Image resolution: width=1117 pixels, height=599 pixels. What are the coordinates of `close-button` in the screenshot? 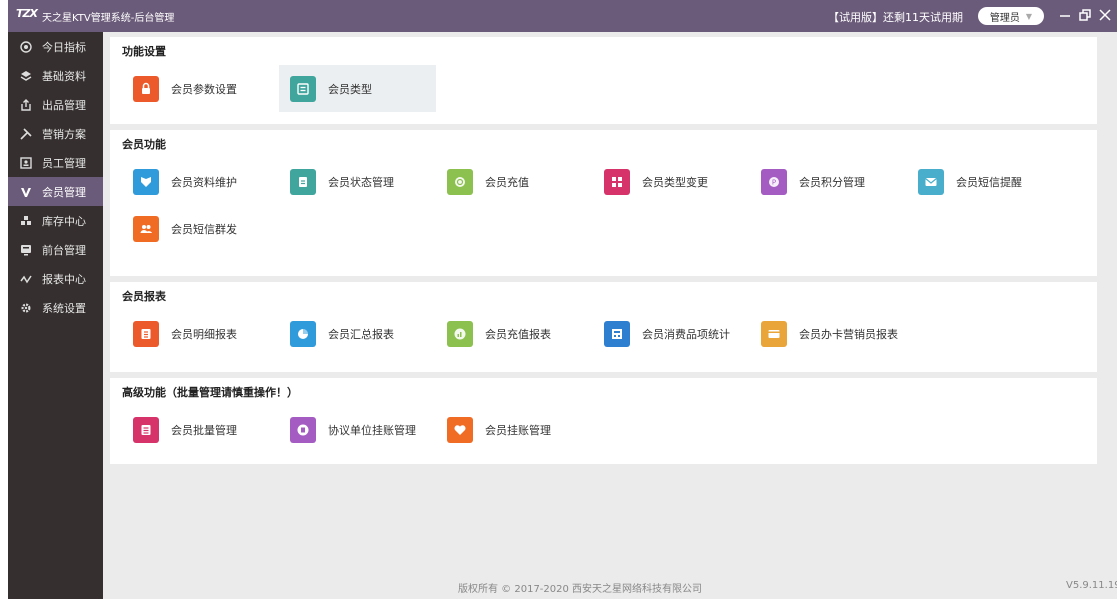 It's located at (1105, 15).